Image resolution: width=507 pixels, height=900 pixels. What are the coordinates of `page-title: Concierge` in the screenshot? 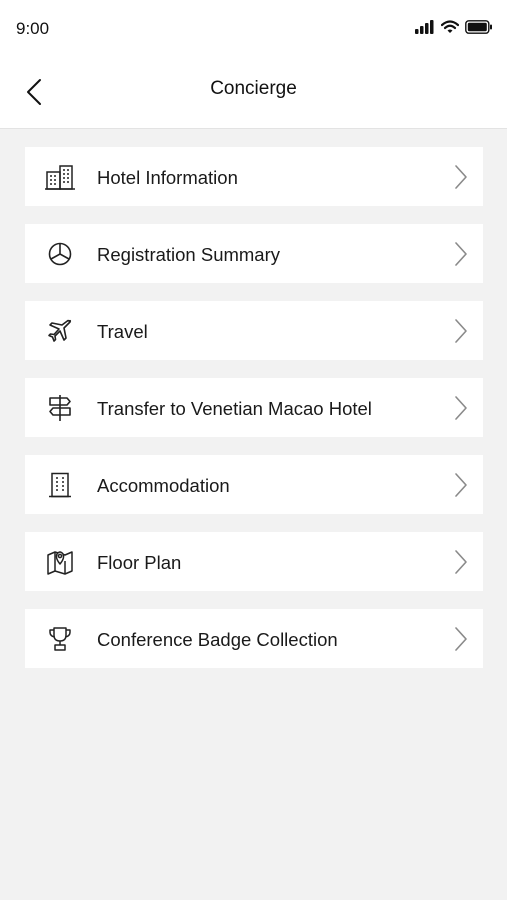 It's located at (253, 88).